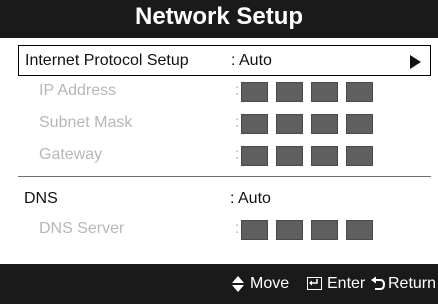 The width and height of the screenshot is (438, 304). I want to click on key-guide-bar: Move Enter Return, so click(219, 284).